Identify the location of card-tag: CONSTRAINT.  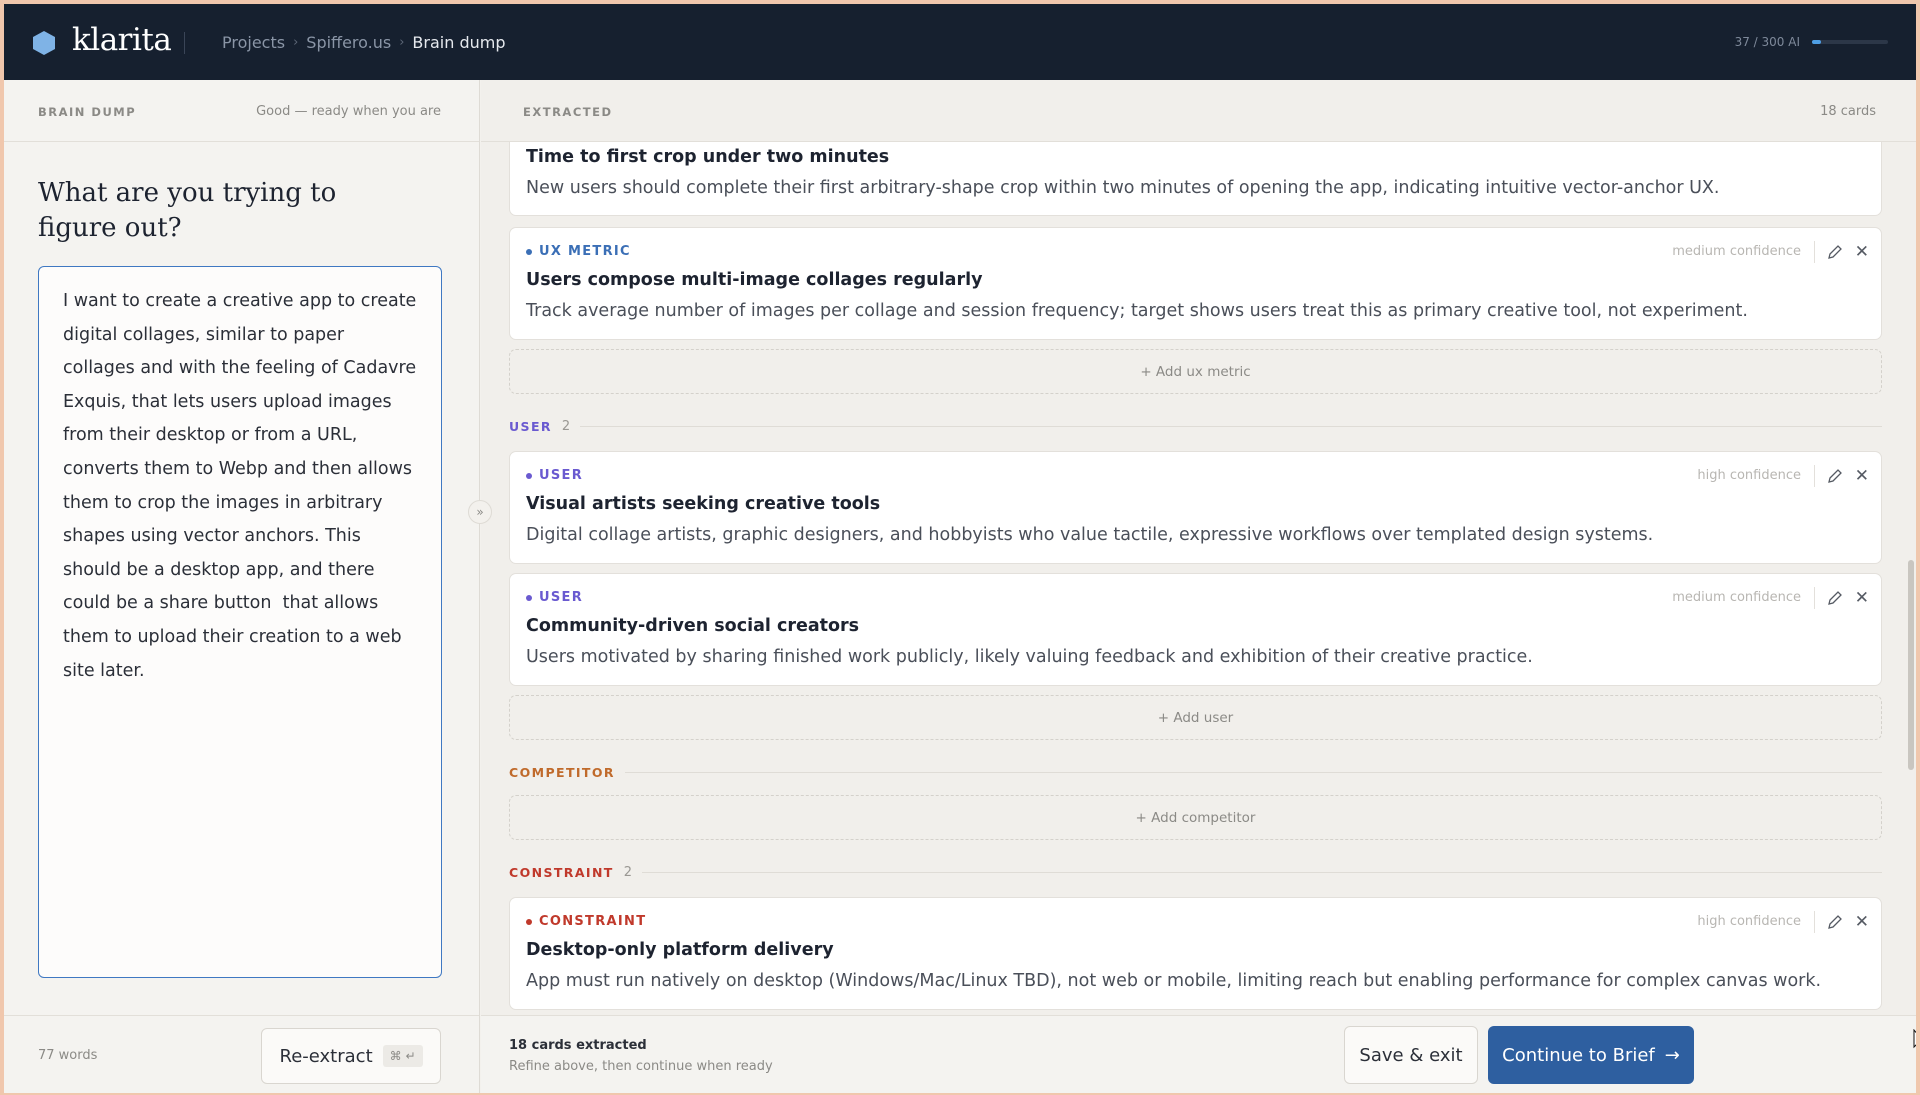
(586, 921).